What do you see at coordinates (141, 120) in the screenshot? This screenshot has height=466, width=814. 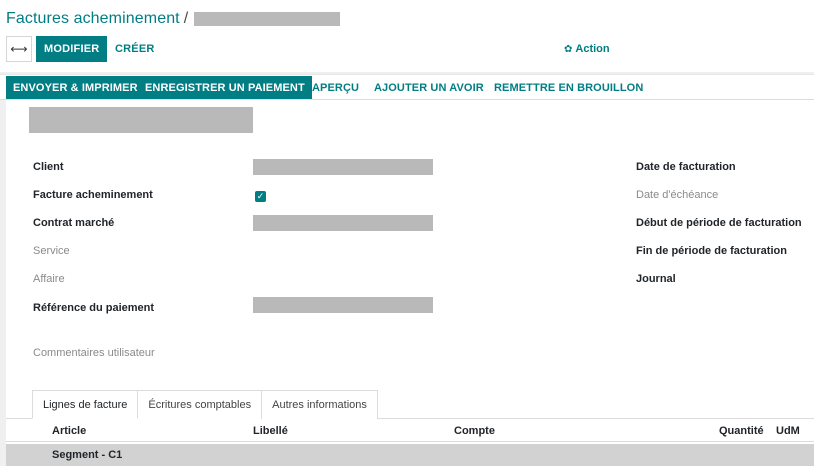 I see `invoice-number-redacted` at bounding box center [141, 120].